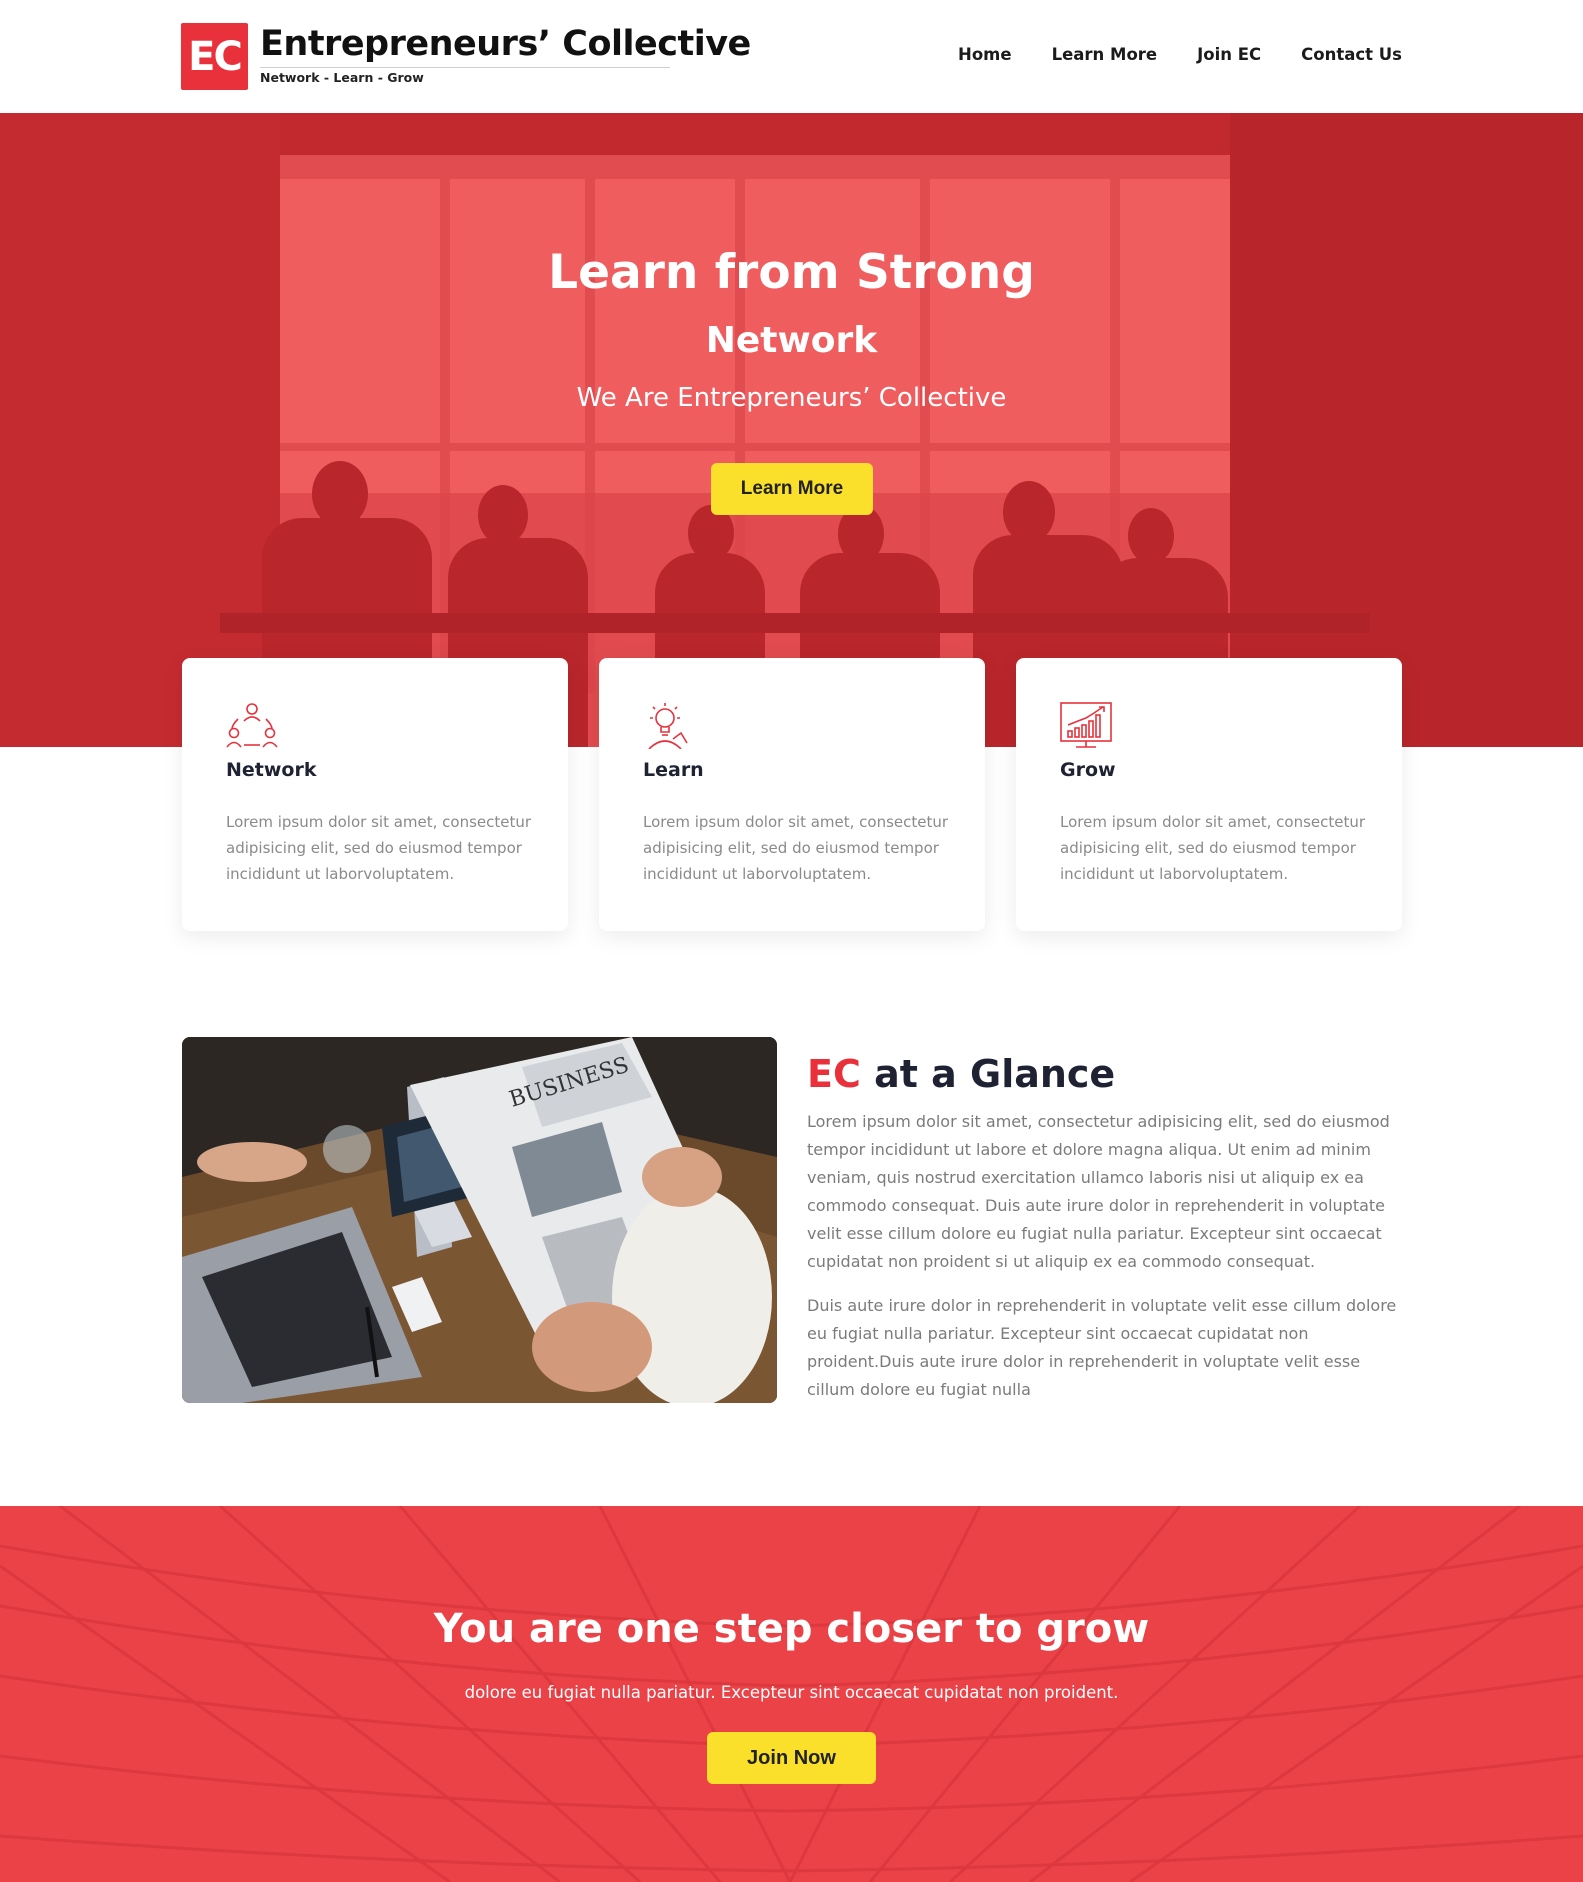 The width and height of the screenshot is (1583, 1882). What do you see at coordinates (140, 430) in the screenshot?
I see `hero-left-wall` at bounding box center [140, 430].